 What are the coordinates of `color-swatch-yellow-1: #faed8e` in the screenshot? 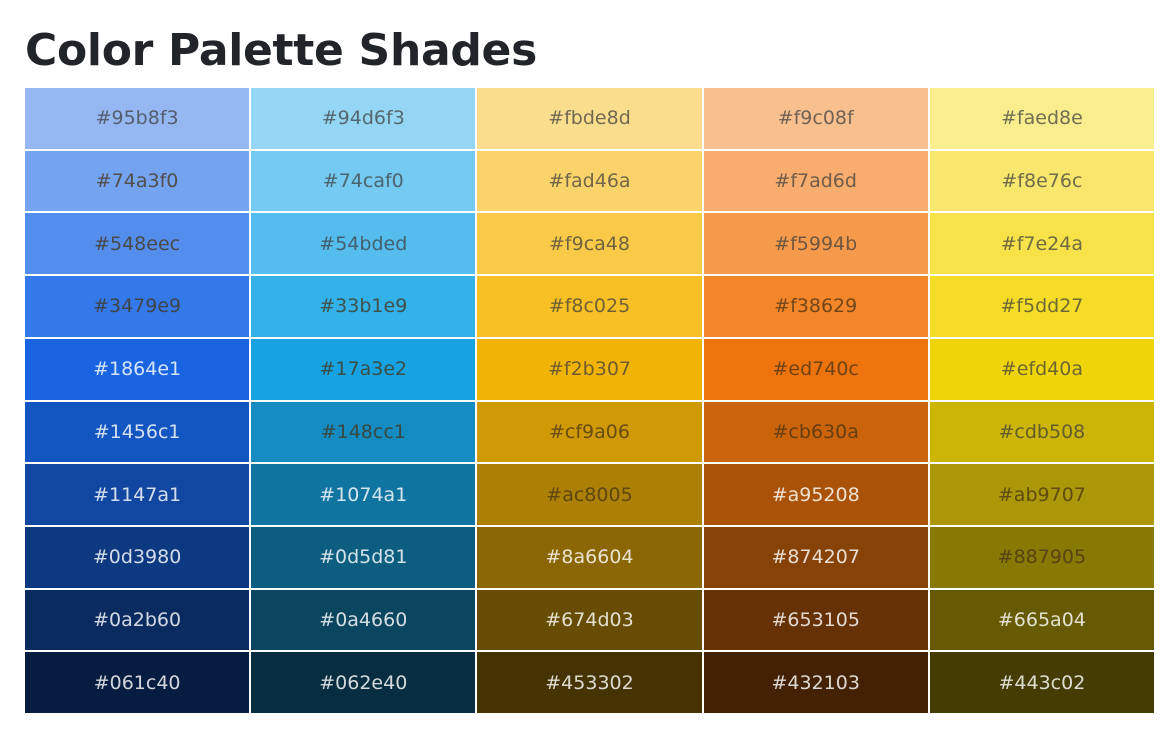 It's located at (1041, 118).